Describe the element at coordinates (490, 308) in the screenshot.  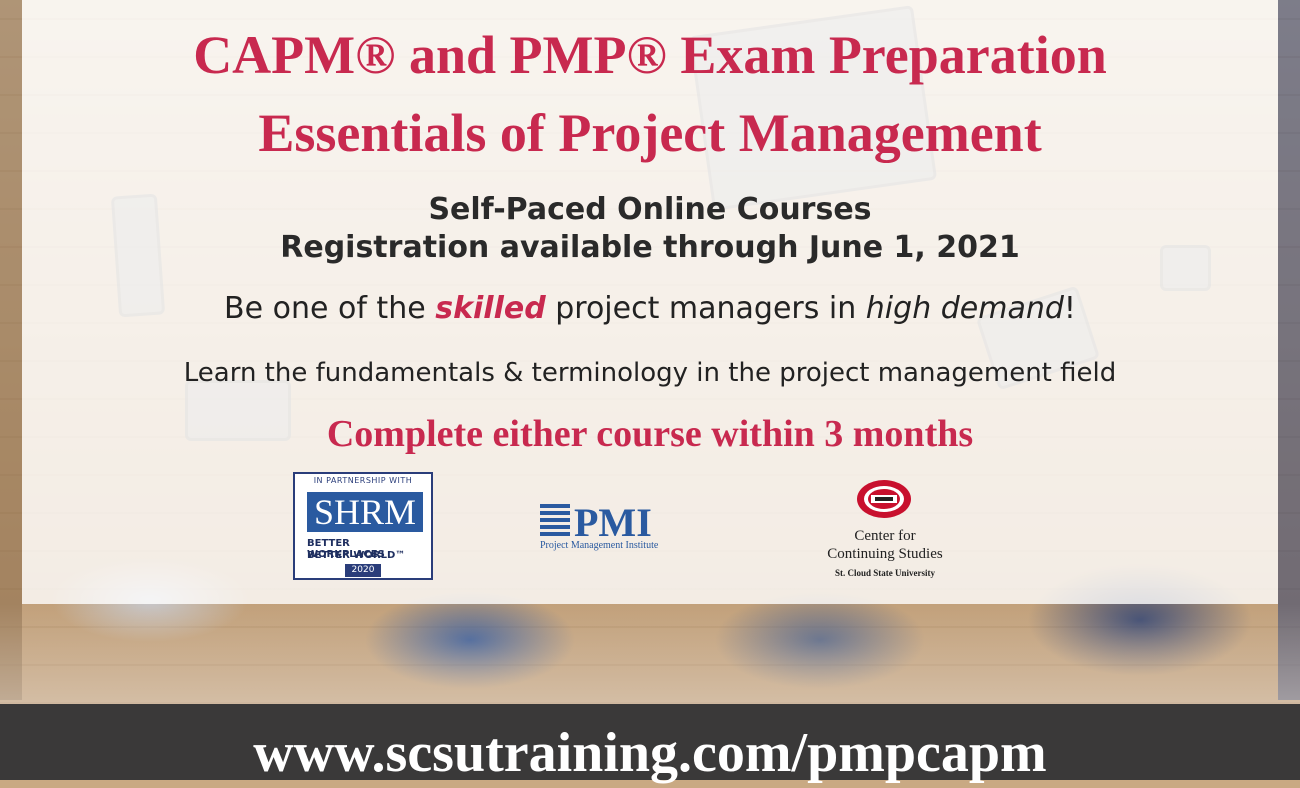
I see `tagline-skilled: skilled` at that location.